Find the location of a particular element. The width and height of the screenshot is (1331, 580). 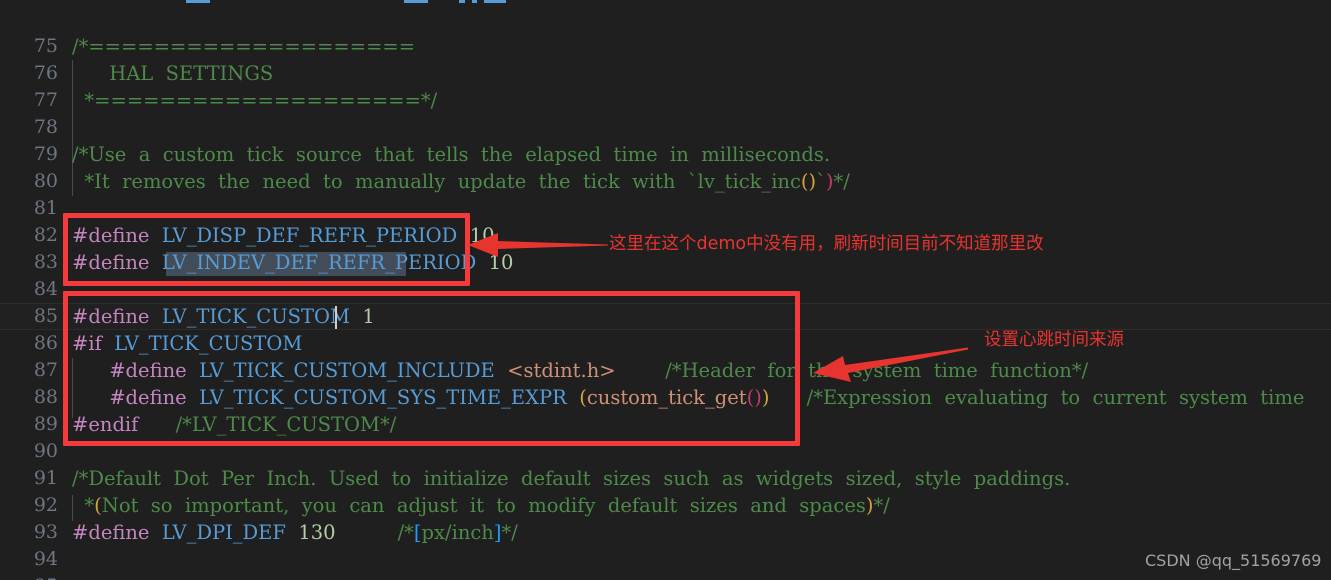

code-text: #if LV_TICK_CUSTOM is located at coordinates (187, 343).